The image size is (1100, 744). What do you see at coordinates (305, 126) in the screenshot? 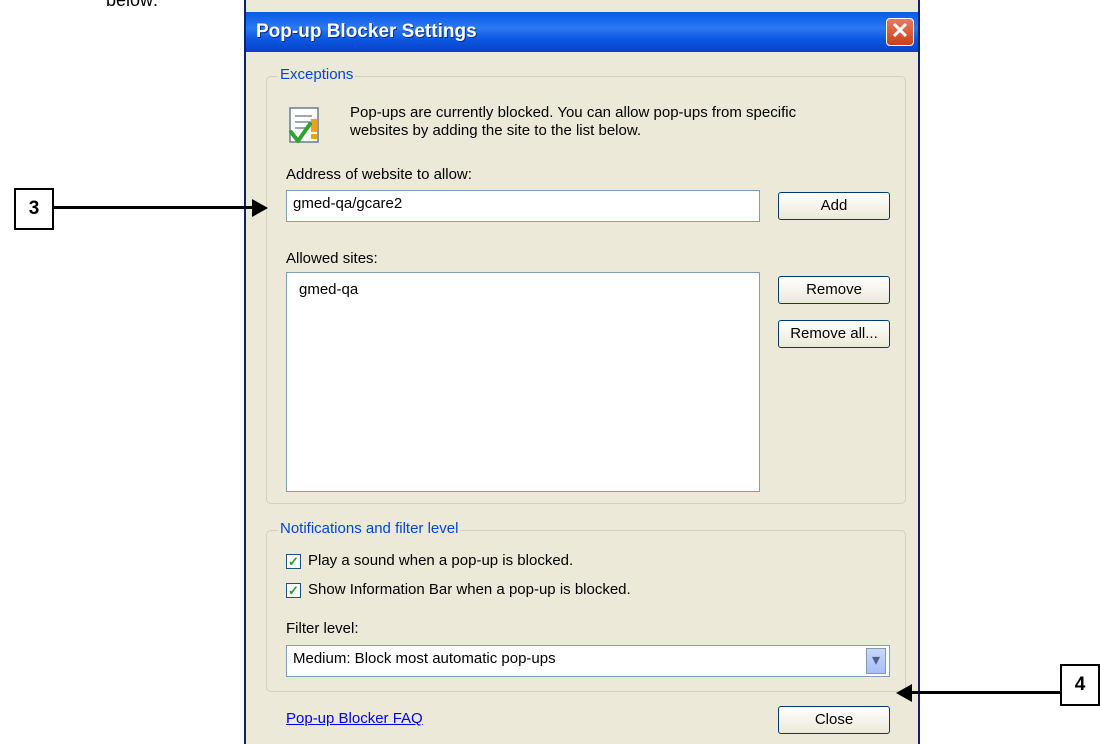
I see `checklist-warning-icon` at bounding box center [305, 126].